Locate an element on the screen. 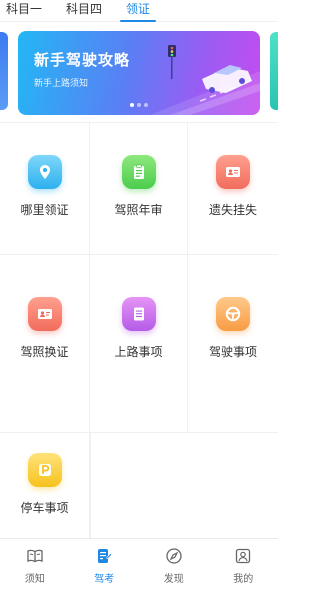  banner-subtitle: 新手上路须知 is located at coordinates (61, 84).